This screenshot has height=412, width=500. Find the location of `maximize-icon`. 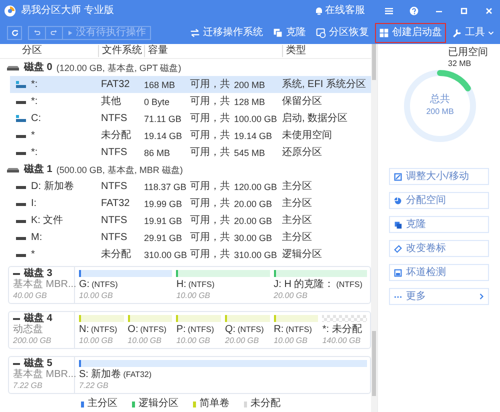

maximize-icon is located at coordinates (464, 11).